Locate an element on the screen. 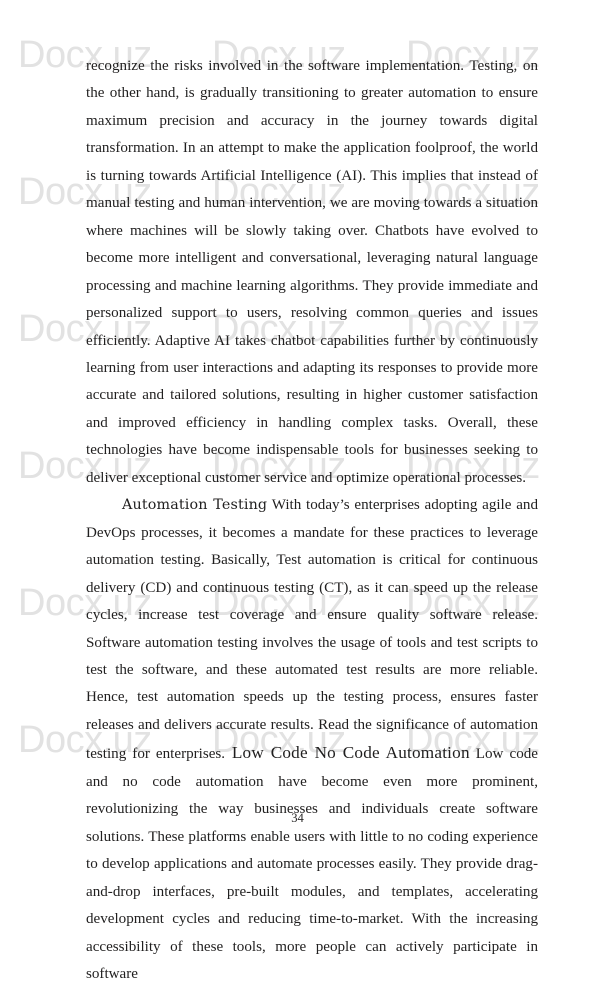 Image resolution: width=595 pixels, height=988 pixels. page-number: 34 is located at coordinates (297, 818).